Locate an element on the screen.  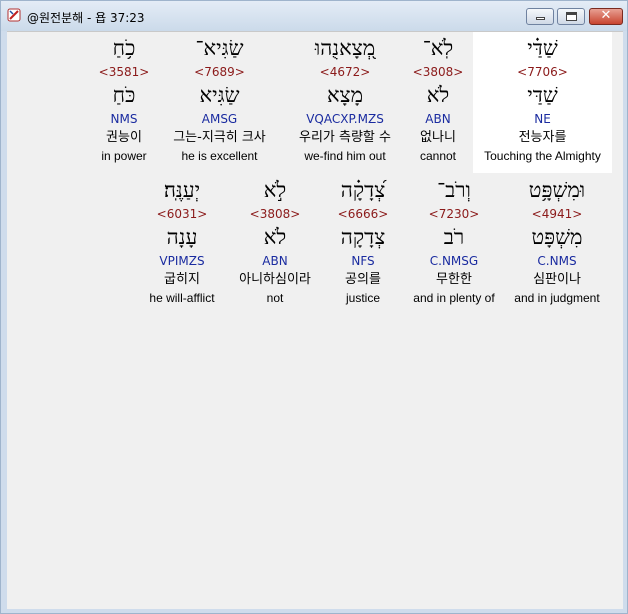
hebrew-word: לֹ֣א is located at coordinates (275, 190).